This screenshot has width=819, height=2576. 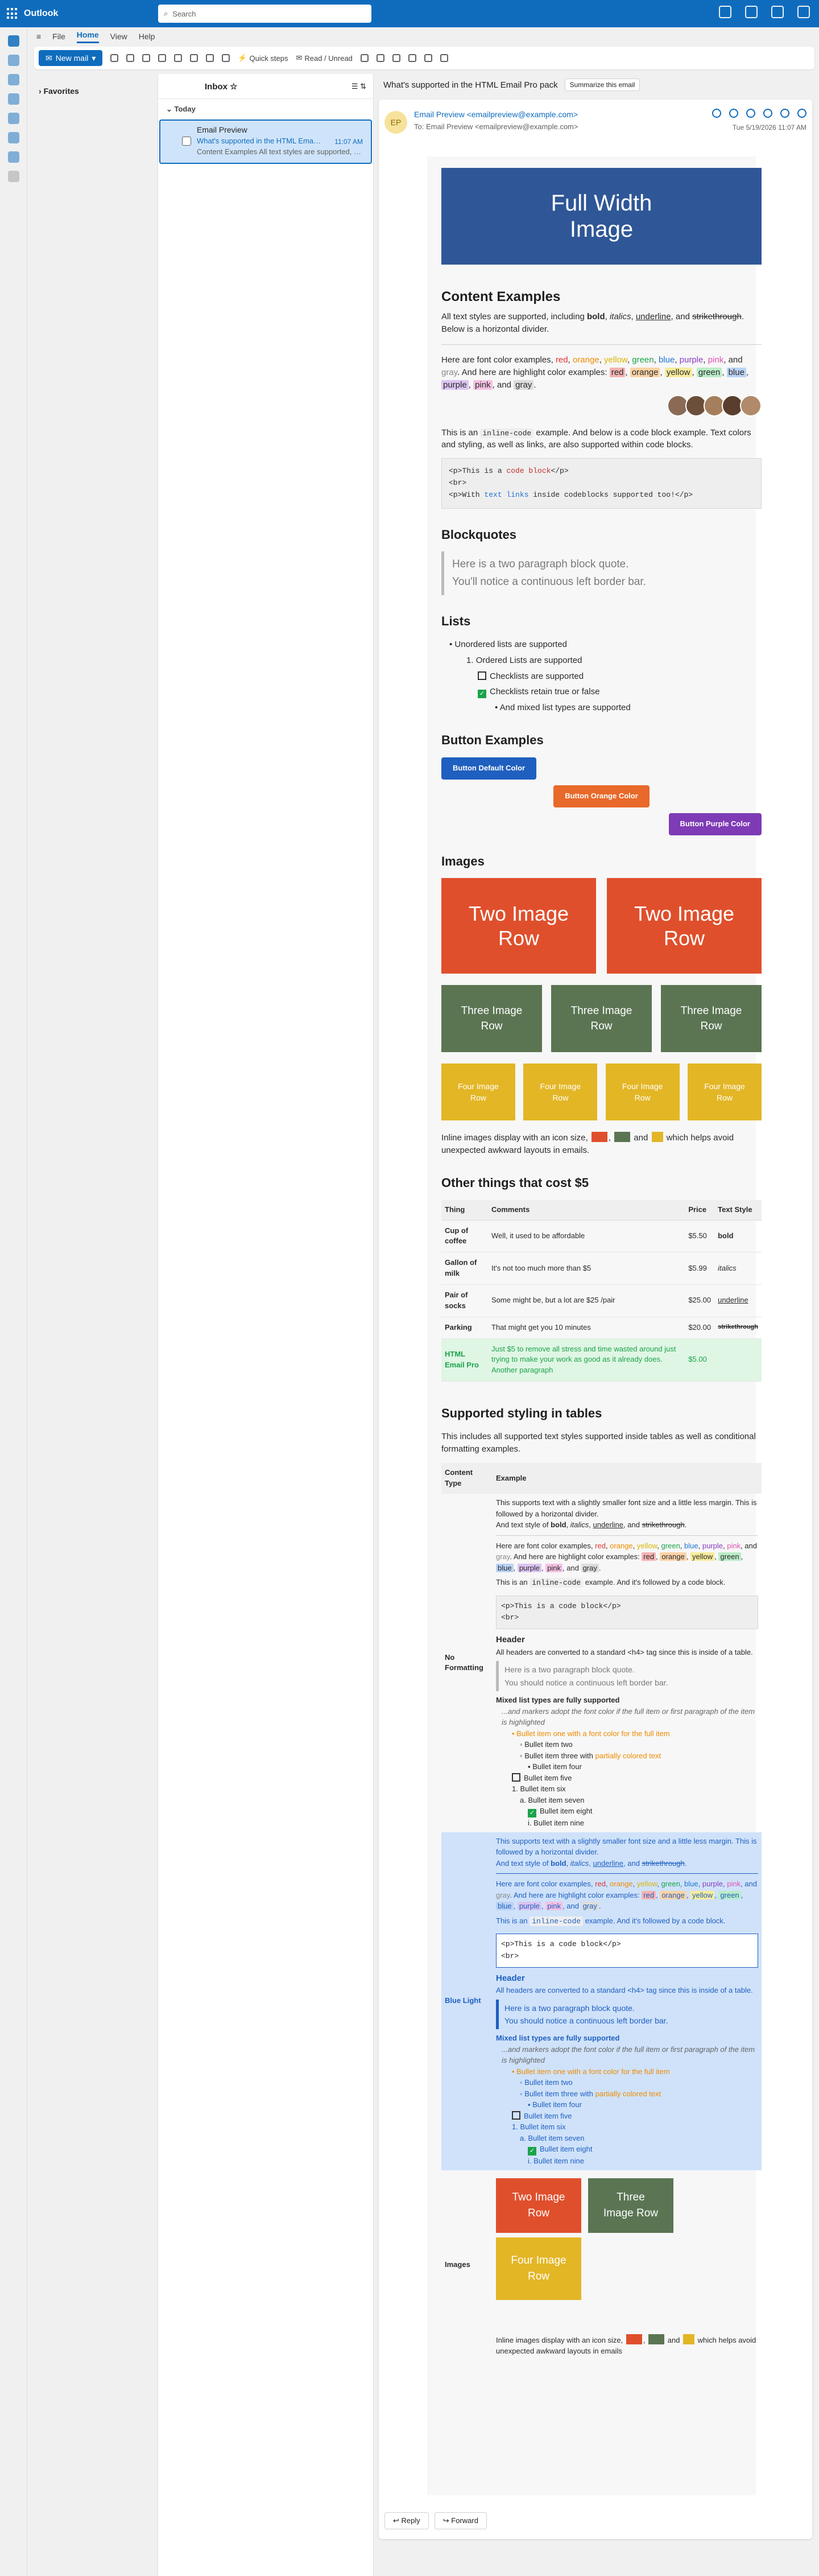 What do you see at coordinates (265, 109) in the screenshot?
I see `group-today: ⌄ Today` at bounding box center [265, 109].